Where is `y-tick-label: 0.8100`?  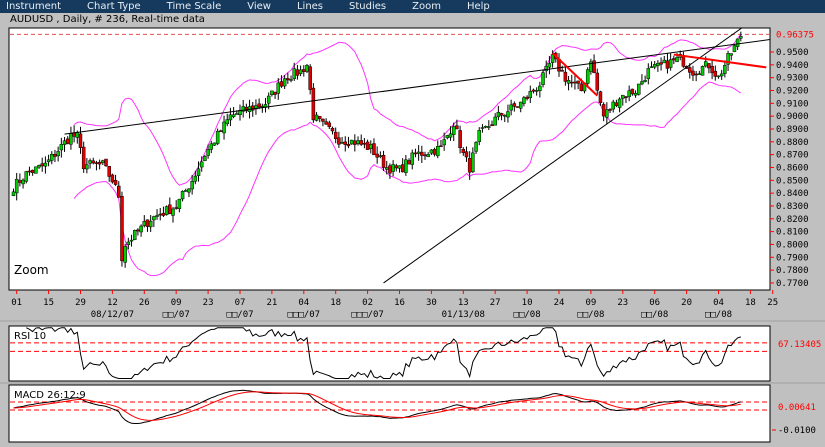
y-tick-label: 0.8100 is located at coordinates (792, 233).